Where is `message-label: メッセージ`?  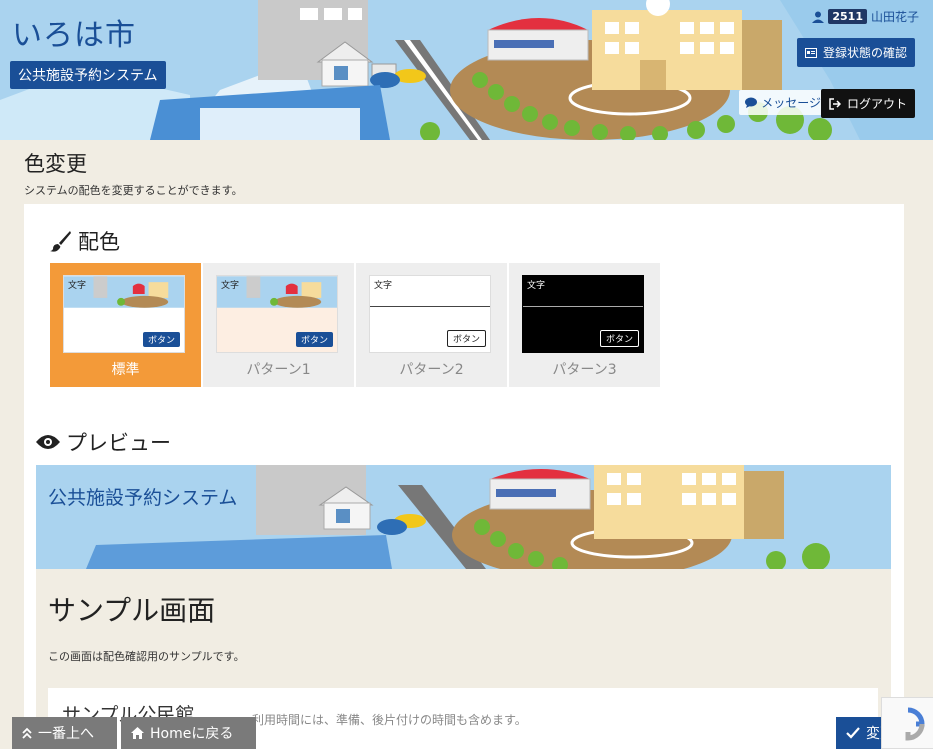
message-label: メッセージ is located at coordinates (791, 103).